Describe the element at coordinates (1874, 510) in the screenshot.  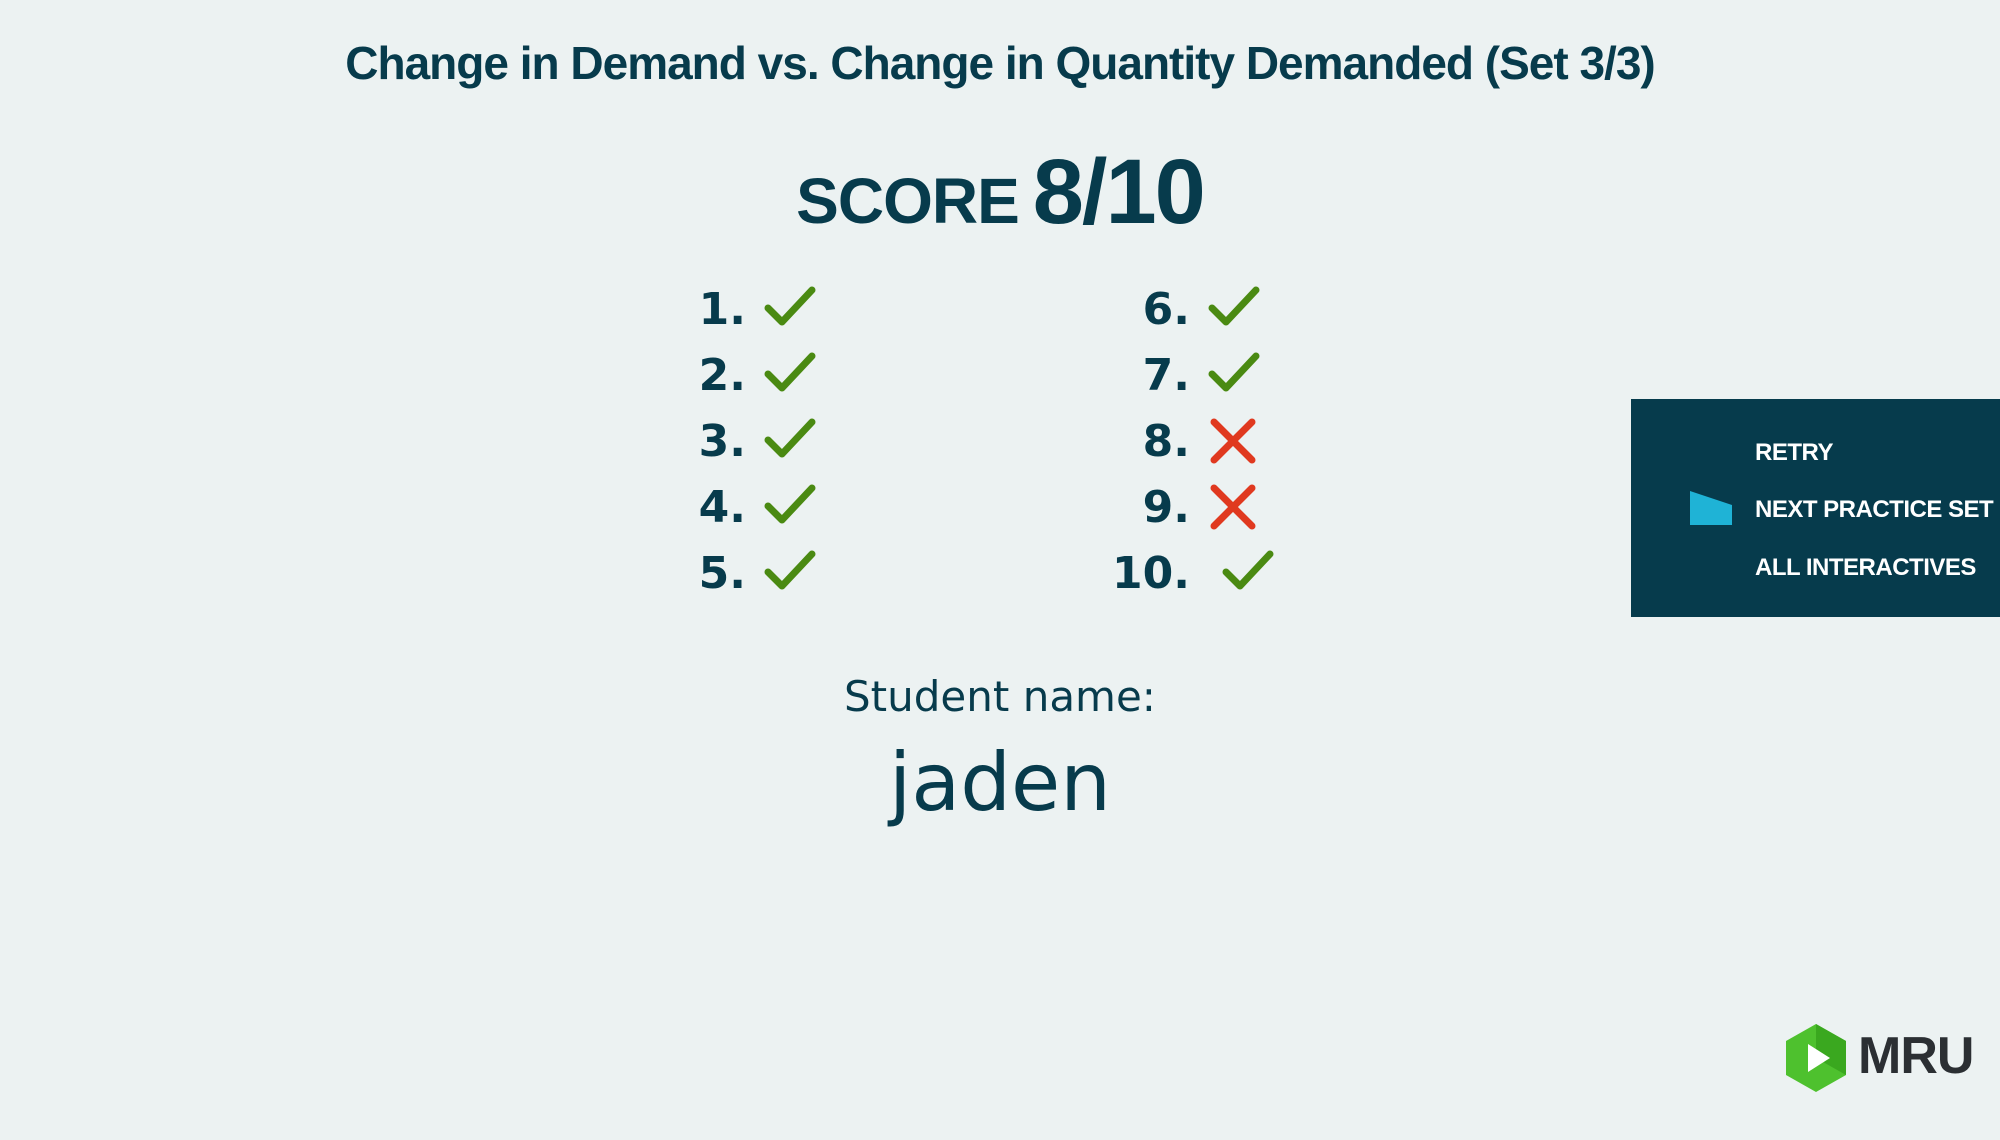
I see `next-practice-set-button: NEXT PRACTICE SET` at that location.